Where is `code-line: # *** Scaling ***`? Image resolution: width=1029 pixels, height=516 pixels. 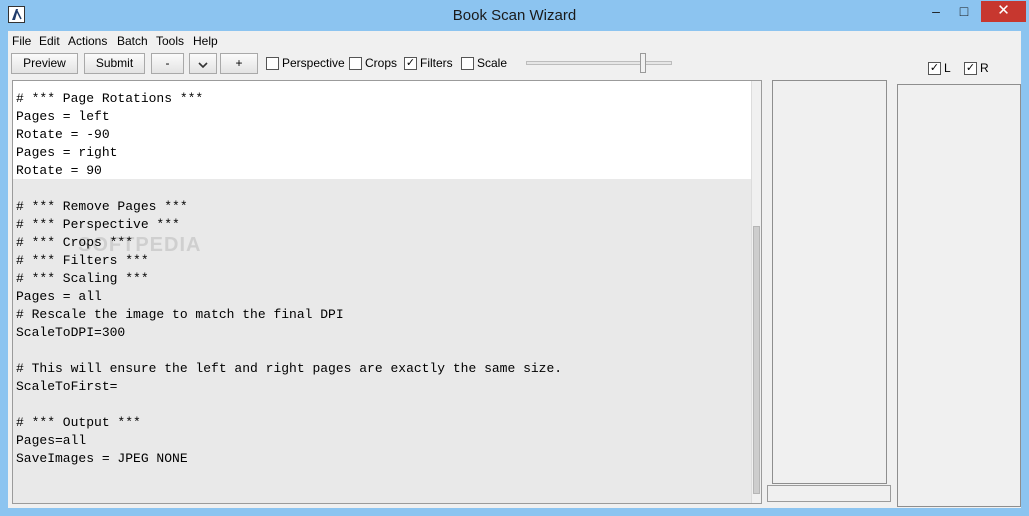 code-line: # *** Scaling *** is located at coordinates (82, 278).